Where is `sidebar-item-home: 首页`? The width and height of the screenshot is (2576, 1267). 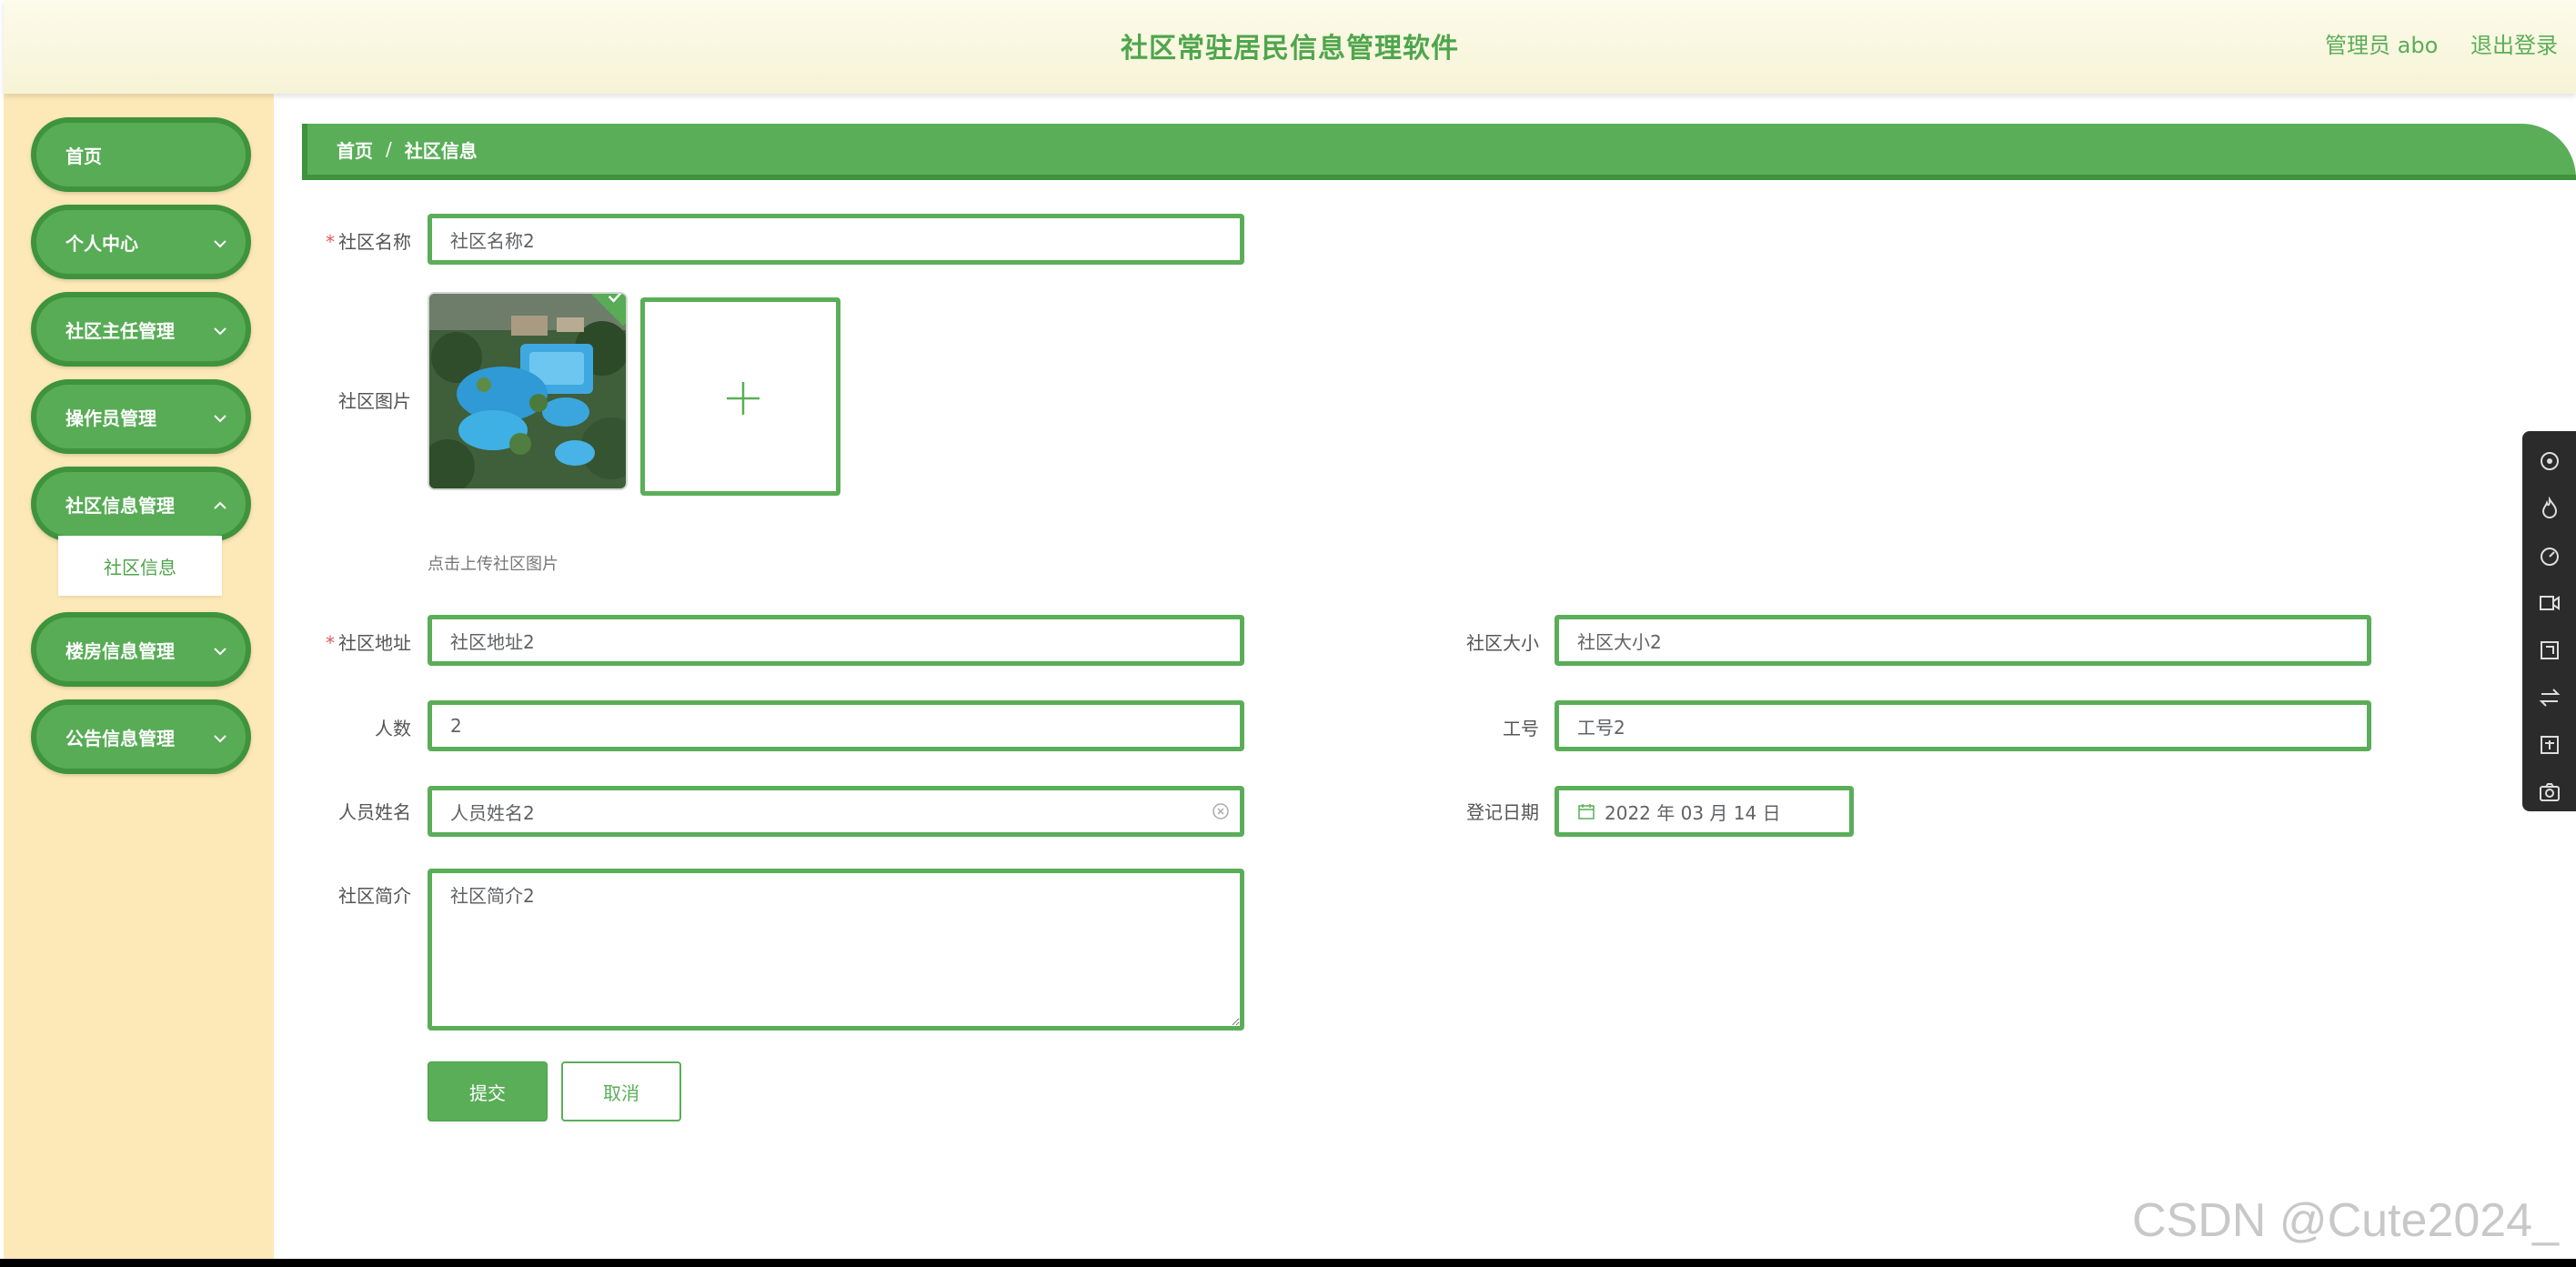
sidebar-item-home: 首页 is located at coordinates (141, 154).